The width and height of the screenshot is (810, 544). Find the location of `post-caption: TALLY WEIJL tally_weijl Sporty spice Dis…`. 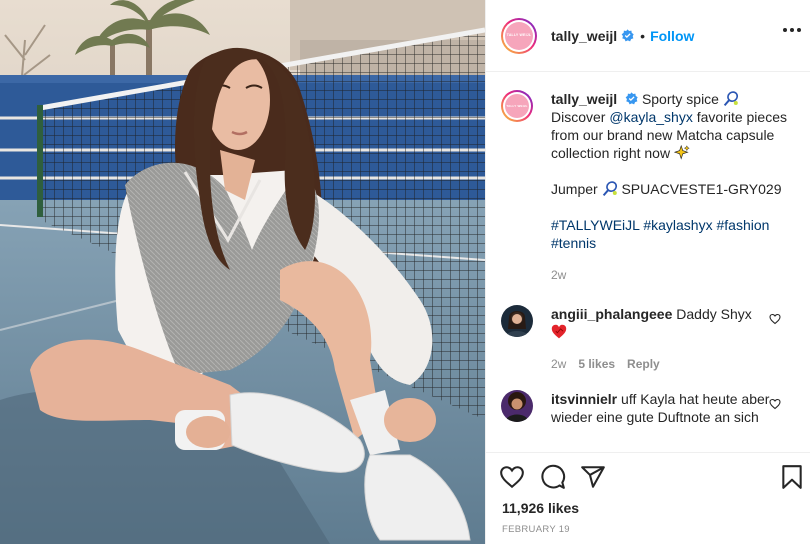

post-caption: TALLY WEIJL tally_weijl Sporty spice Dis… is located at coordinates (648, 187).